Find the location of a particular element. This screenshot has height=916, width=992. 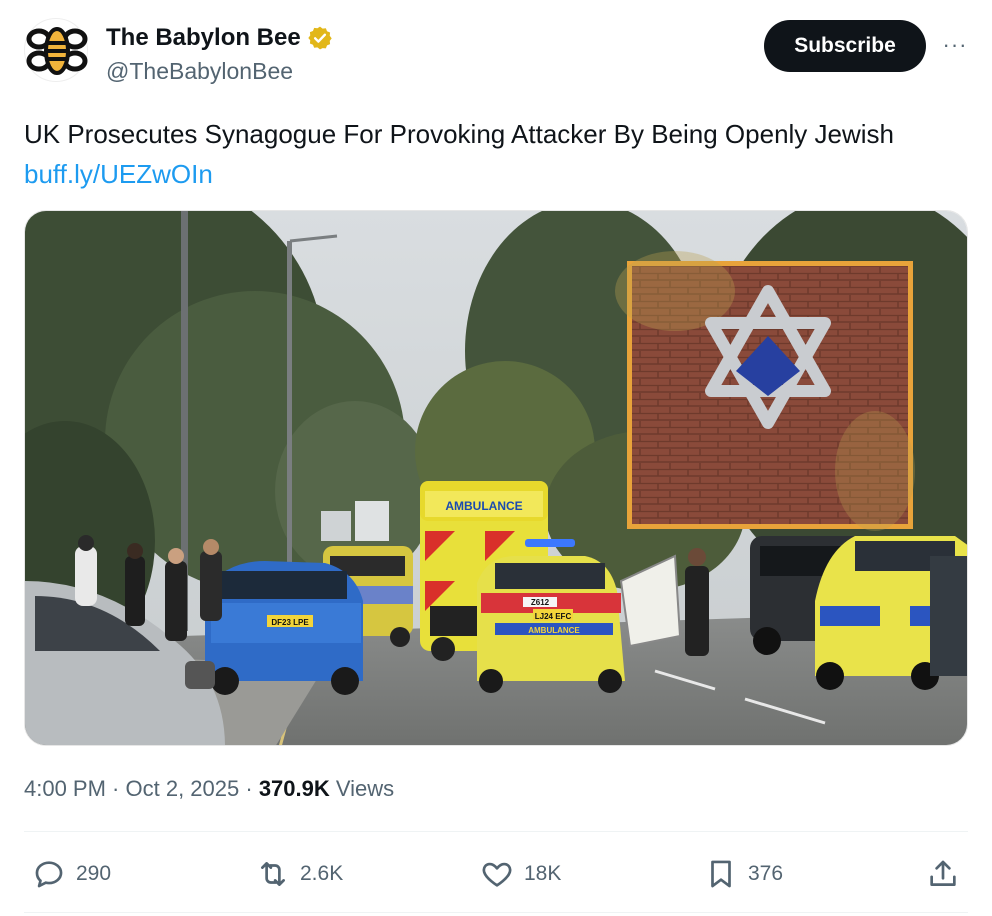

handle: @TheBabylonBee is located at coordinates (219, 71).